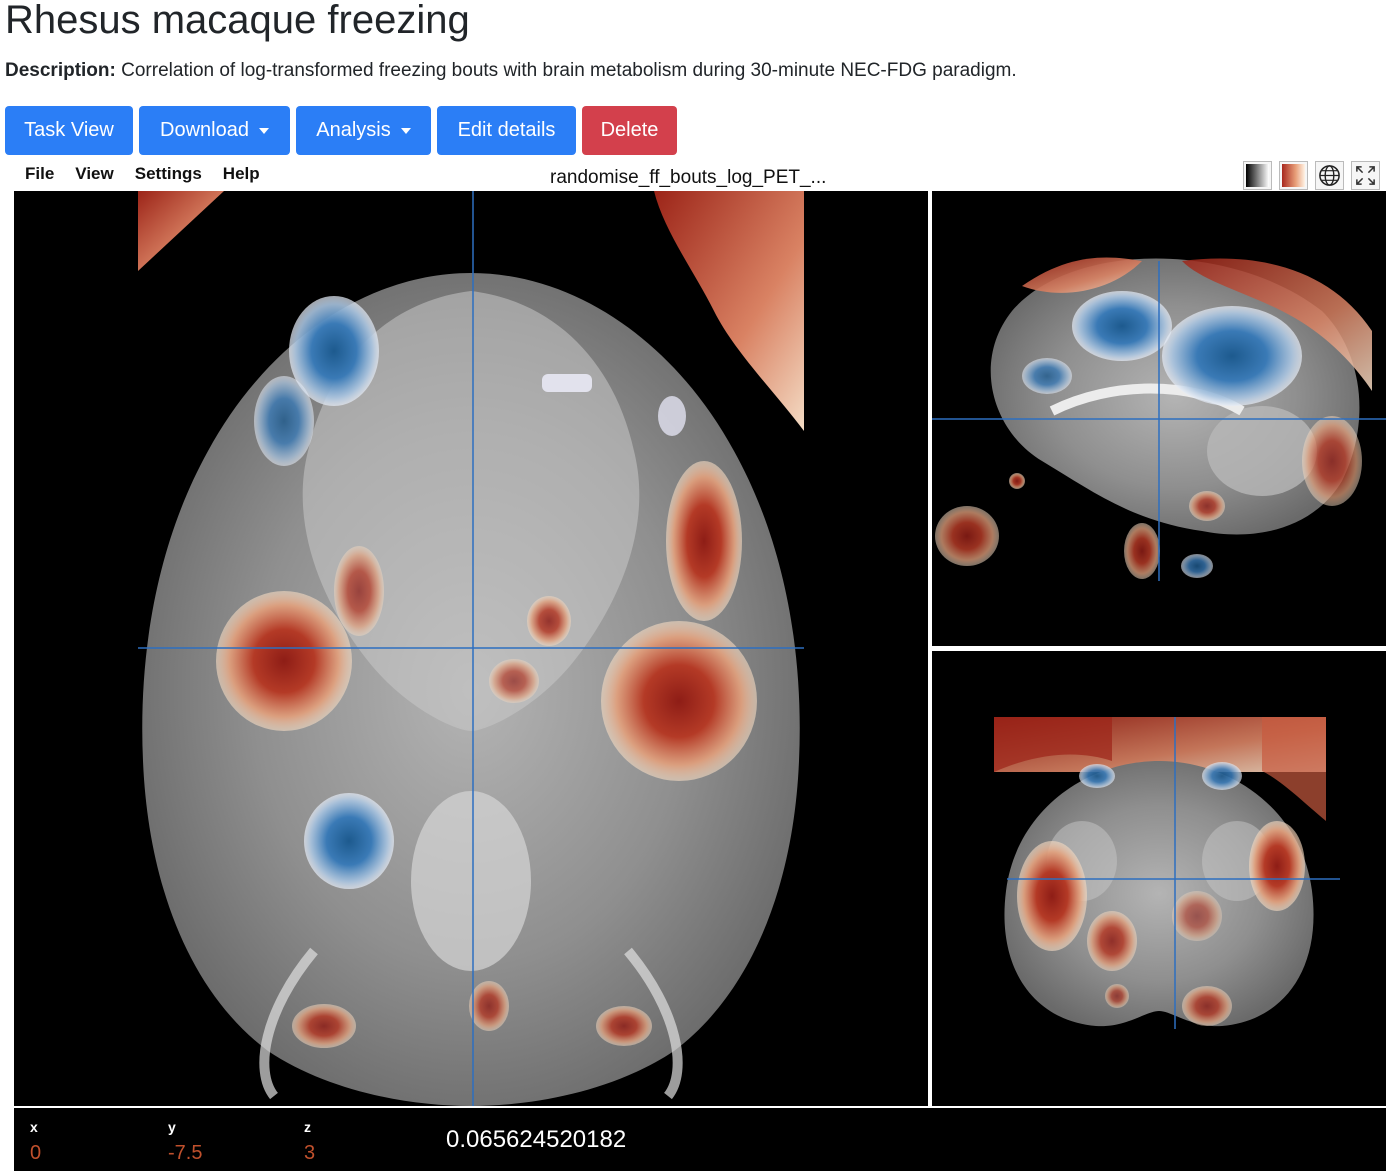 The width and height of the screenshot is (1400, 1171). What do you see at coordinates (1329, 175) in the screenshot?
I see `globe-icon` at bounding box center [1329, 175].